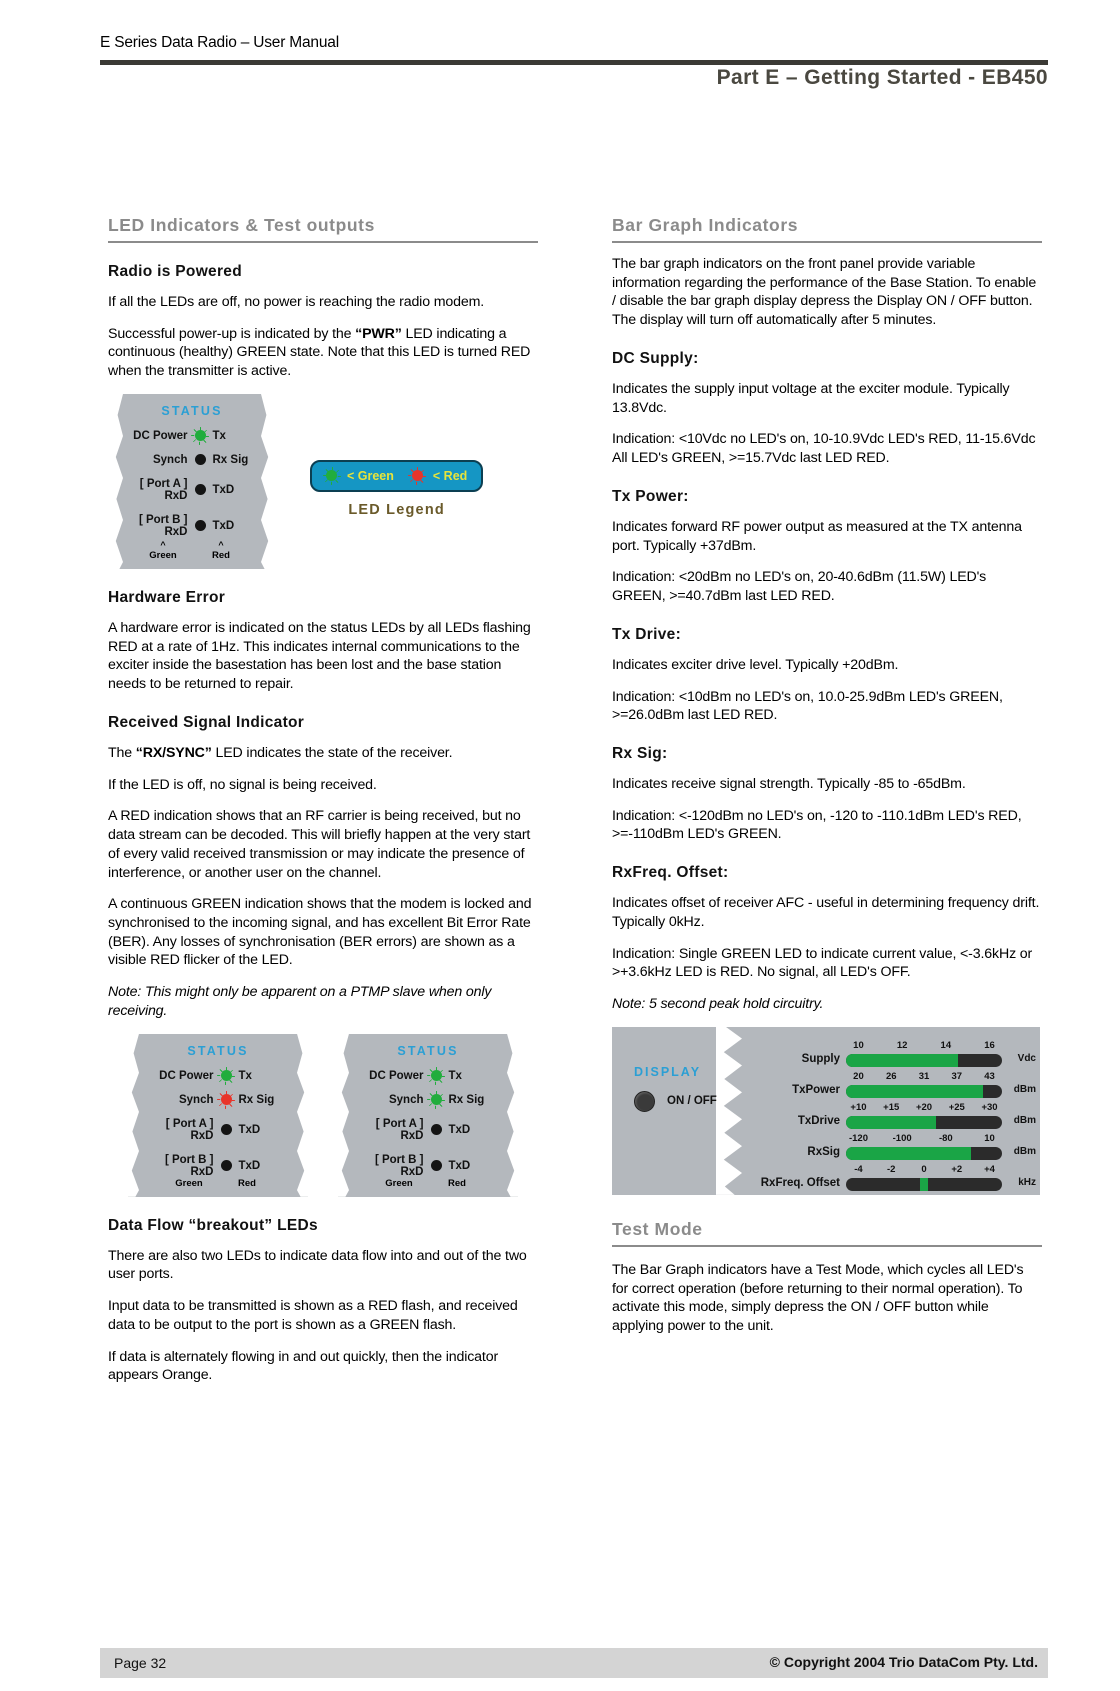  I want to click on bar-tick-label: 0, so click(924, 1169).